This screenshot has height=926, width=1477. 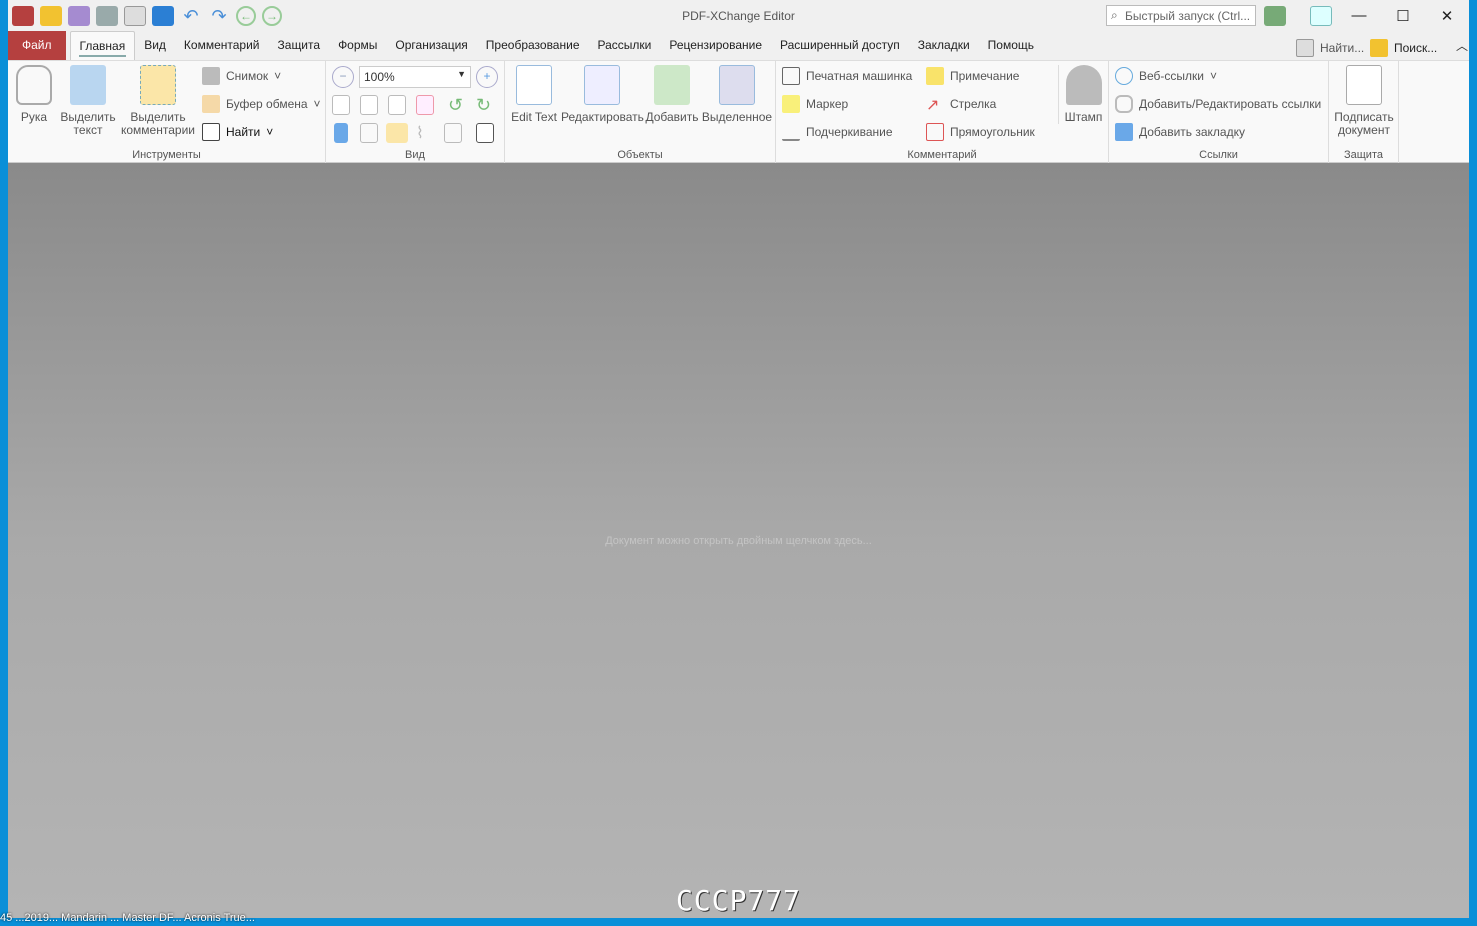 What do you see at coordinates (534, 94) in the screenshot?
I see `edit-text-button: Edit Text` at bounding box center [534, 94].